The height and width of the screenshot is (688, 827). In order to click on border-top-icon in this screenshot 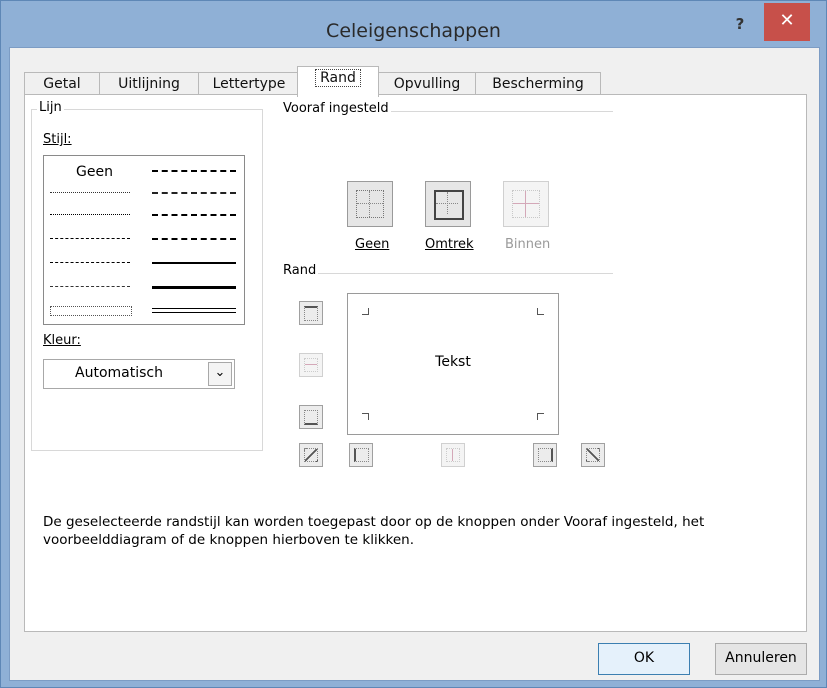, I will do `click(311, 313)`.